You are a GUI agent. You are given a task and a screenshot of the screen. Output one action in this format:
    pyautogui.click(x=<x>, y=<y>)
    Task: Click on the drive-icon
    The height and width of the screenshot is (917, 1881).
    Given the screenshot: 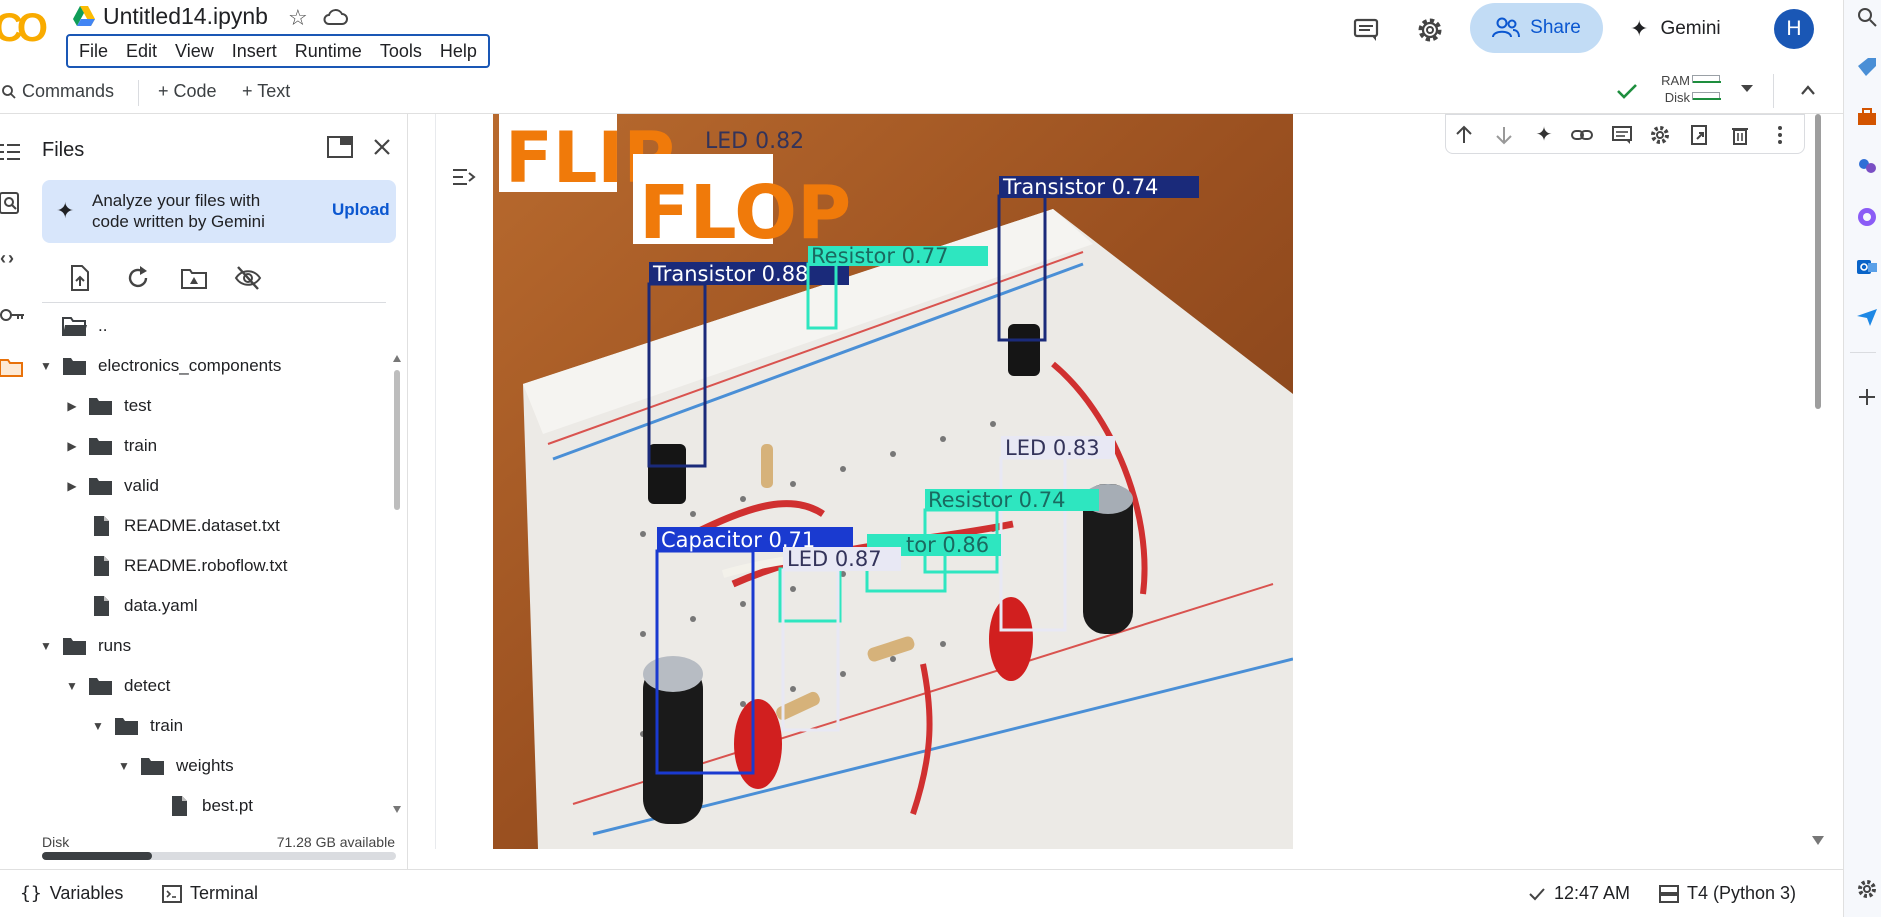 What is the action you would take?
    pyautogui.click(x=84, y=16)
    